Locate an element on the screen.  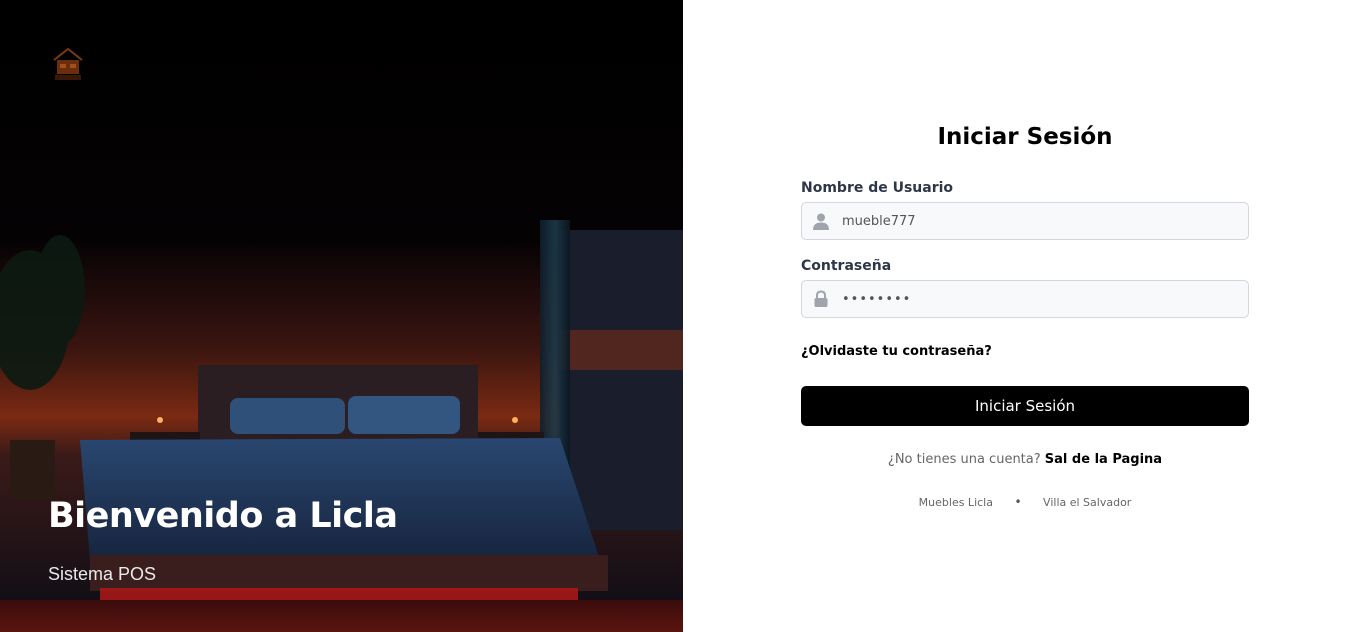
welcome-subtitle: Sistema POS is located at coordinates (102, 574).